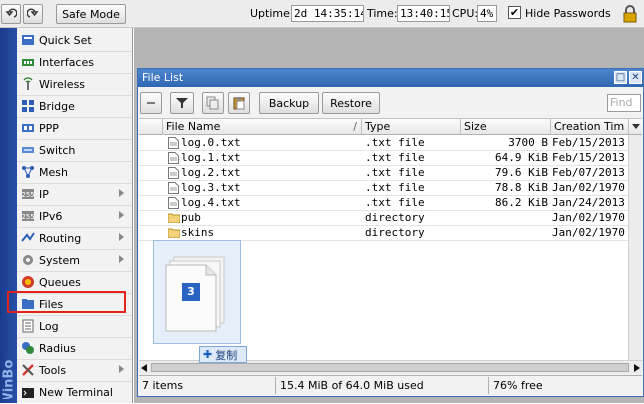 This screenshot has width=644, height=404. What do you see at coordinates (60, 282) in the screenshot?
I see `sidebar-item-label: Queues` at bounding box center [60, 282].